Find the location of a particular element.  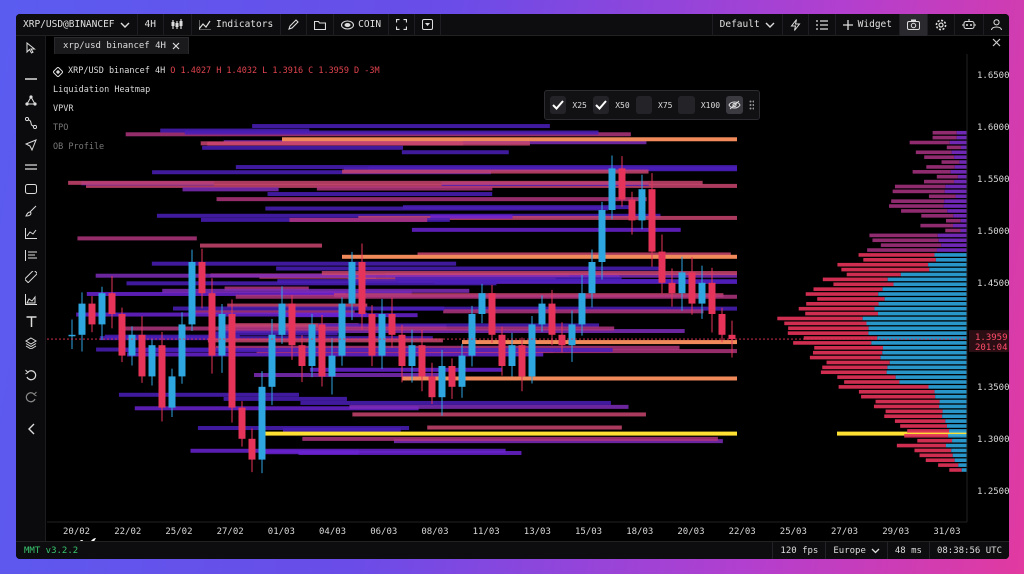

account-button is located at coordinates (996, 25).